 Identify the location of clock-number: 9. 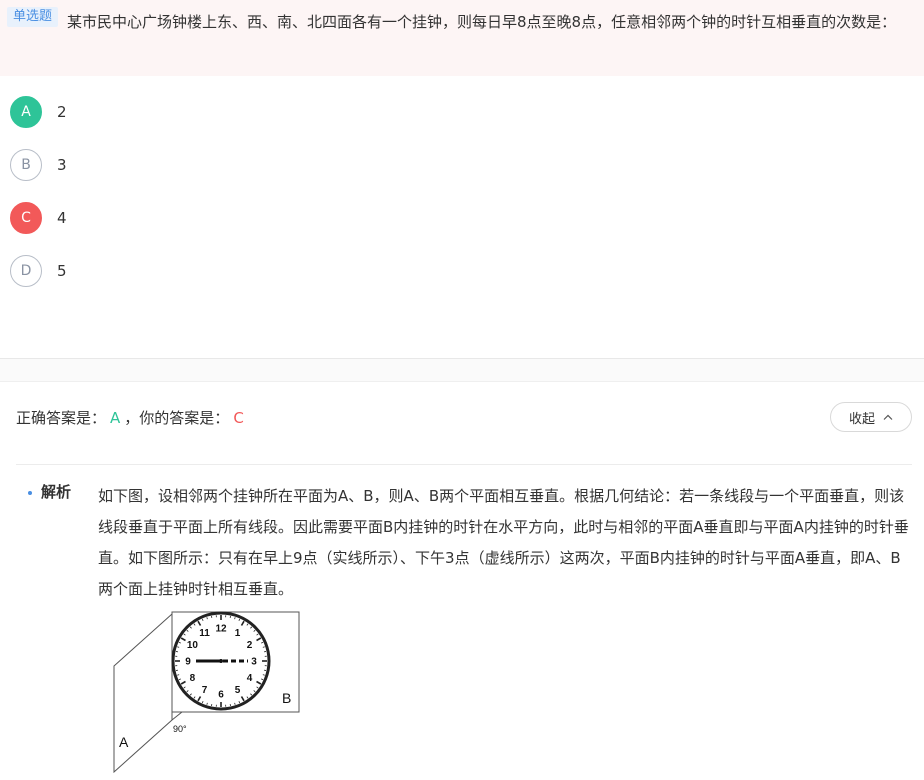
(188, 662).